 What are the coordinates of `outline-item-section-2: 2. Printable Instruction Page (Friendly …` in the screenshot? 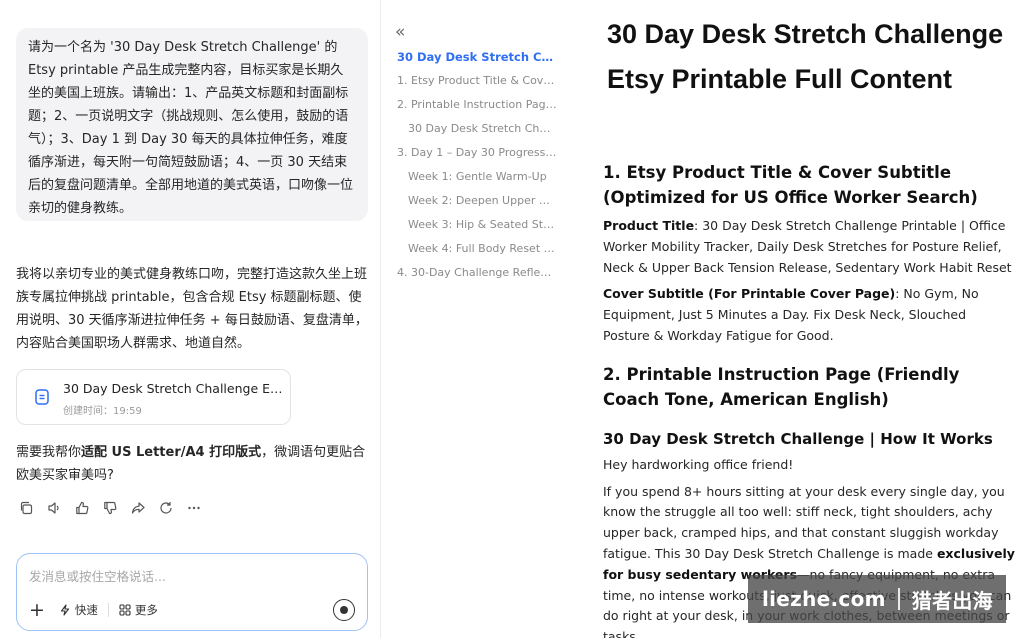 It's located at (477, 106).